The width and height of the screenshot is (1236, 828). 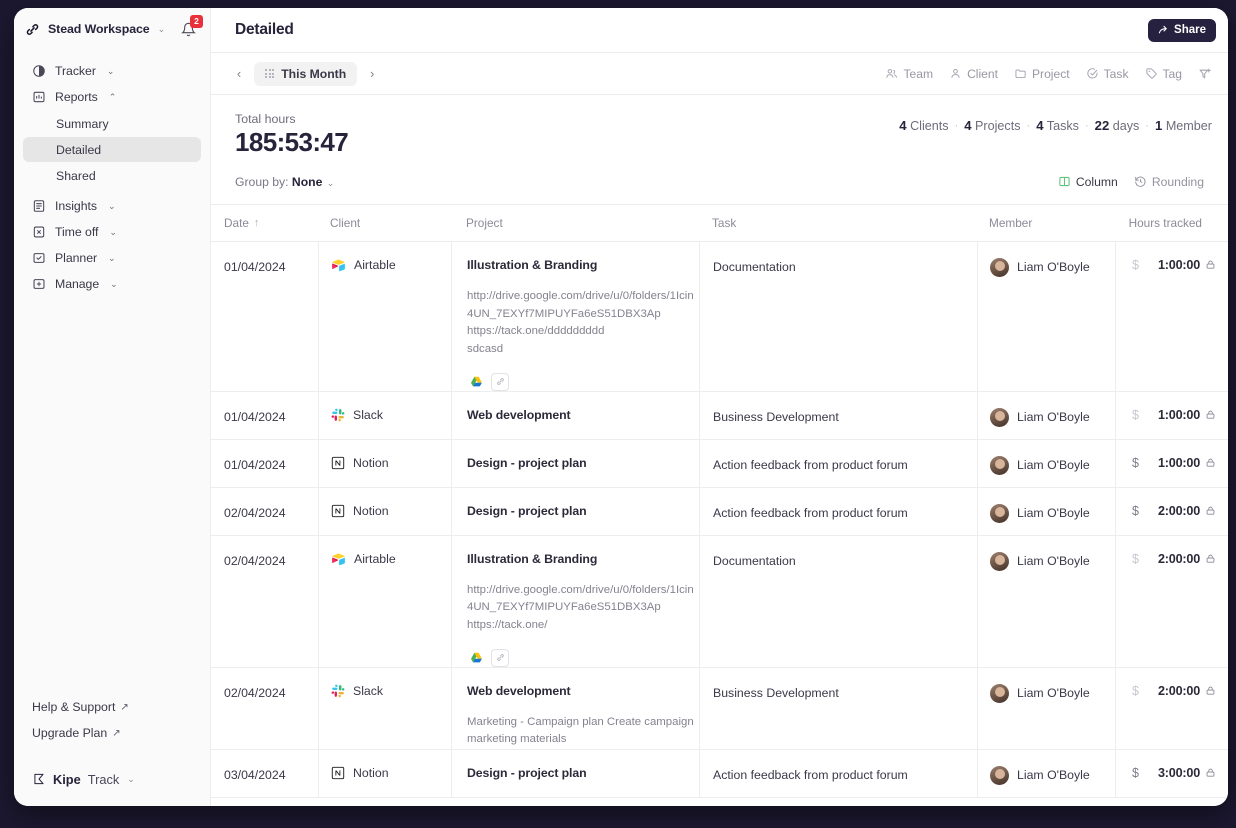 I want to click on chevron-right-icon: ›, so click(x=372, y=74).